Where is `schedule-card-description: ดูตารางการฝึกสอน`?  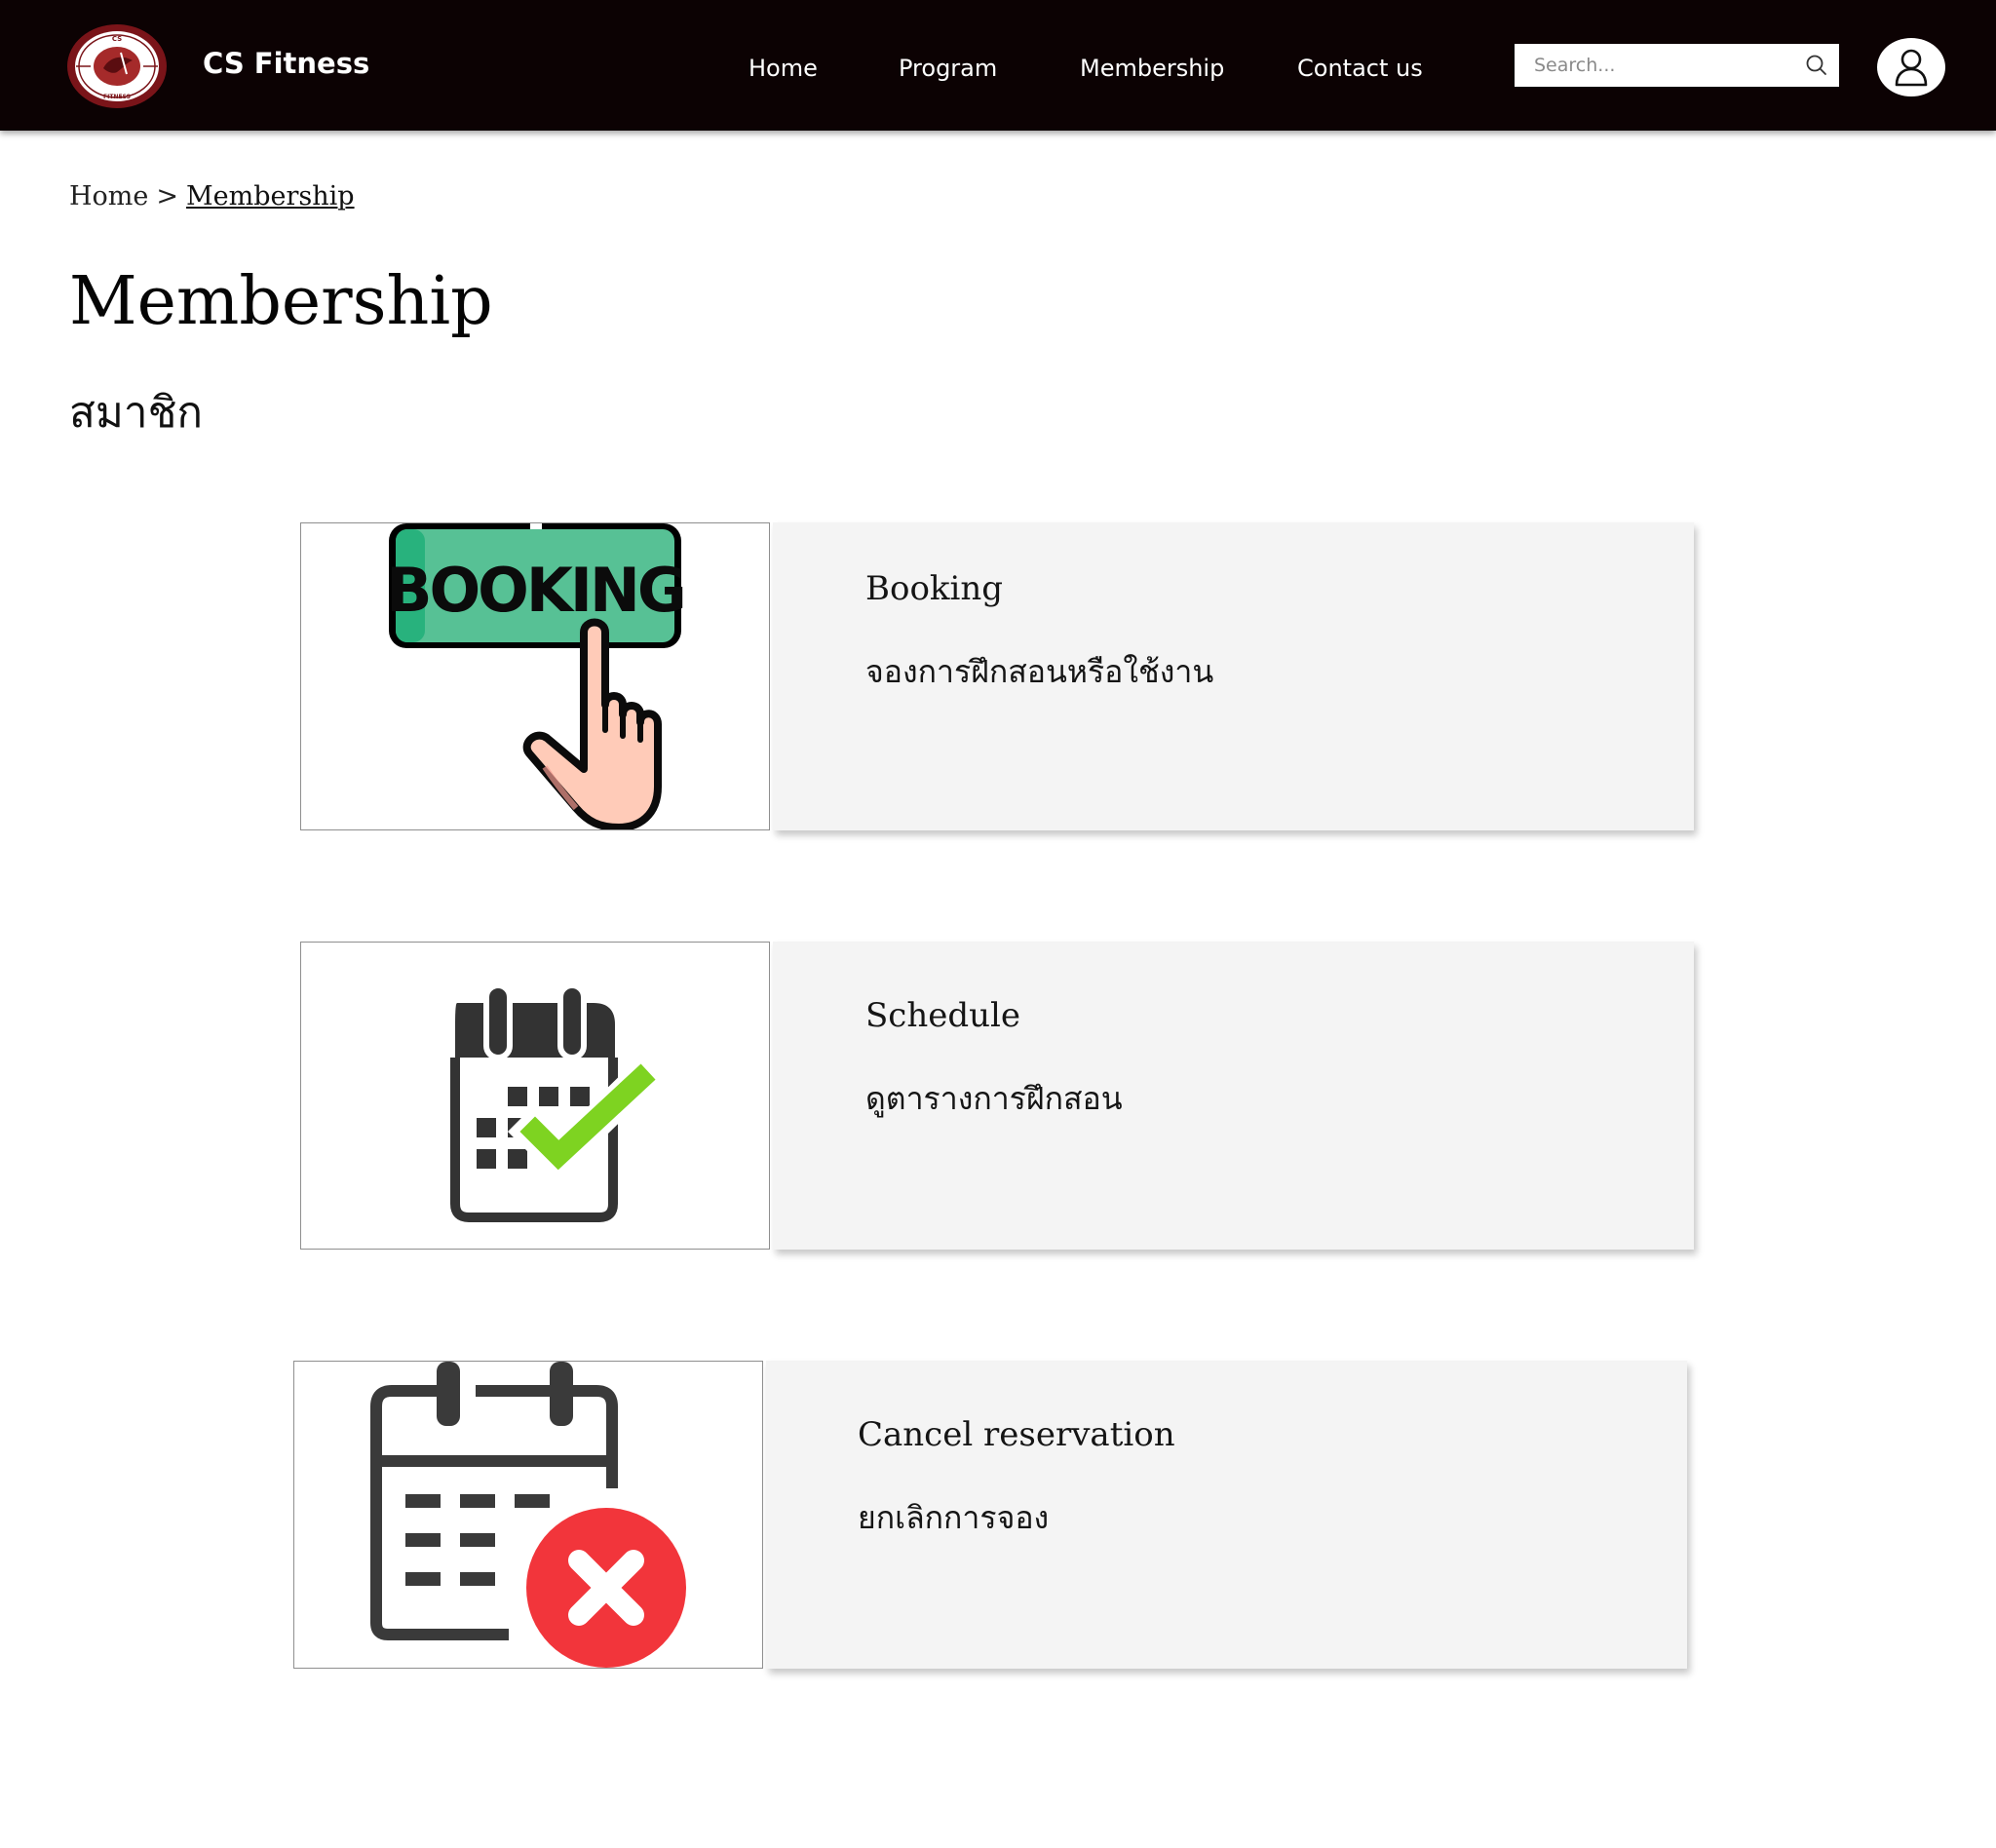
schedule-card-description: ดูตารางการฝึกสอน is located at coordinates (994, 1098).